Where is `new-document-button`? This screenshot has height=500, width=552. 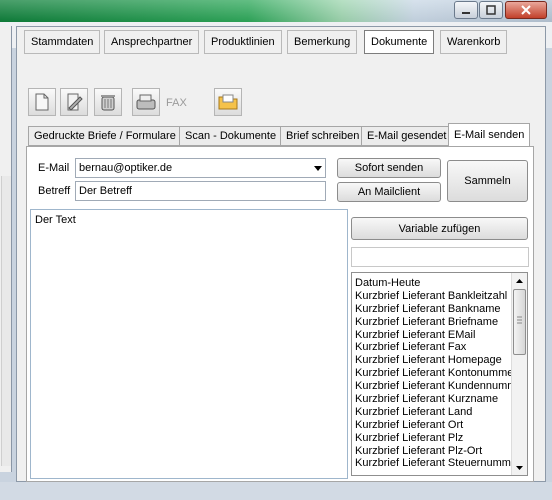
new-document-button is located at coordinates (42, 102).